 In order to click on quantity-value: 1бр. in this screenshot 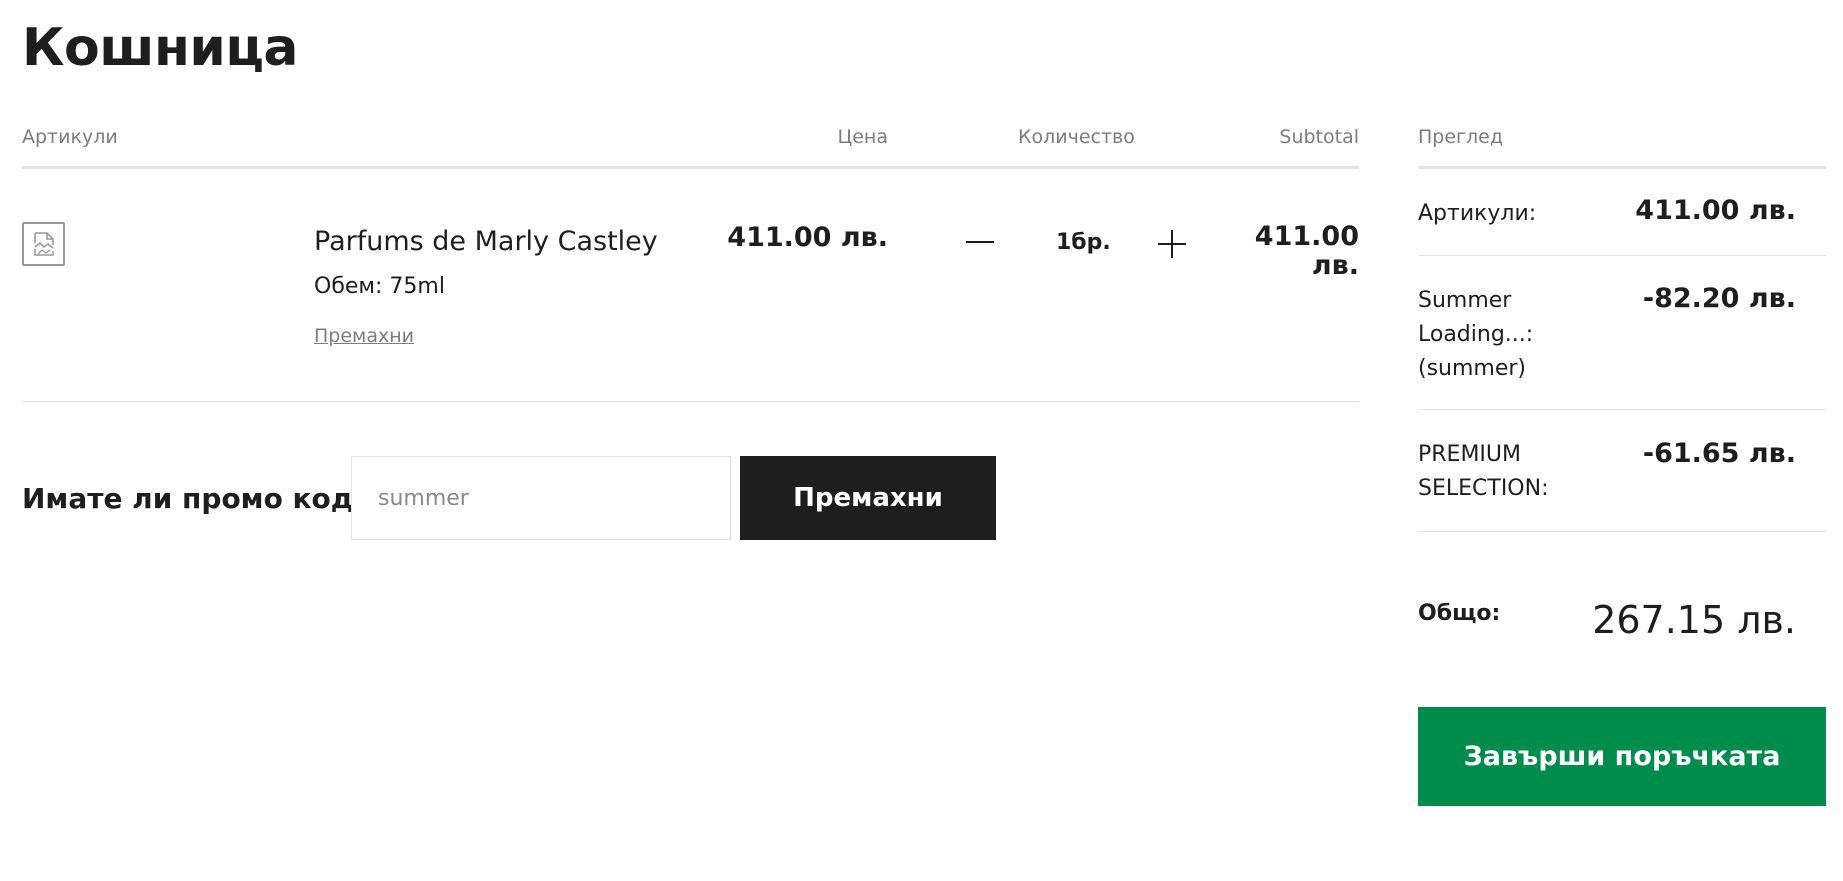, I will do `click(1083, 242)`.